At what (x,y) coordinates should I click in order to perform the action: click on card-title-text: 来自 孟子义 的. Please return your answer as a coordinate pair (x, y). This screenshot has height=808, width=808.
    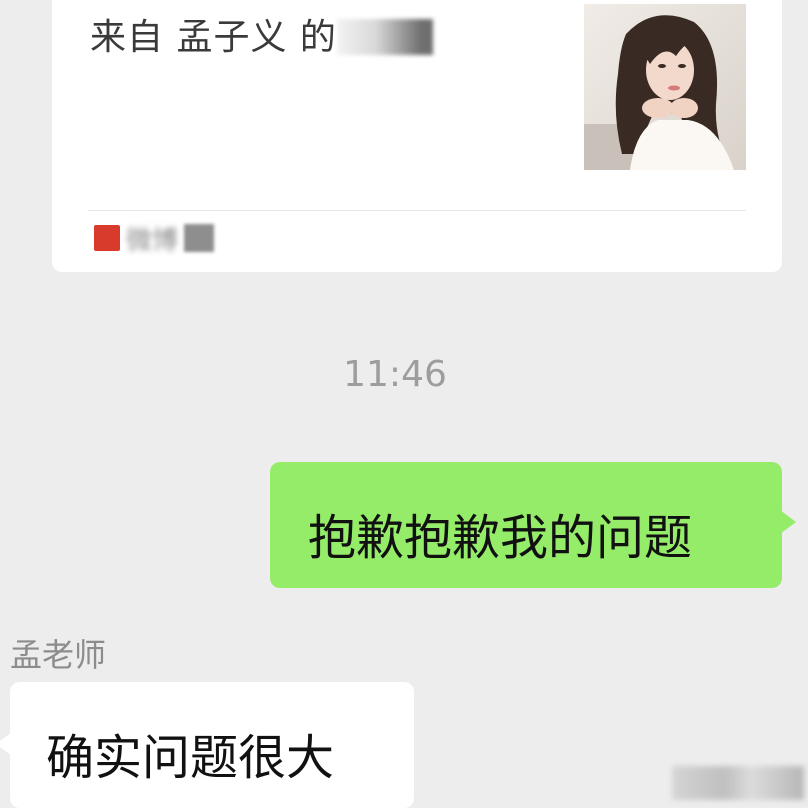
    Looking at the image, I should click on (213, 37).